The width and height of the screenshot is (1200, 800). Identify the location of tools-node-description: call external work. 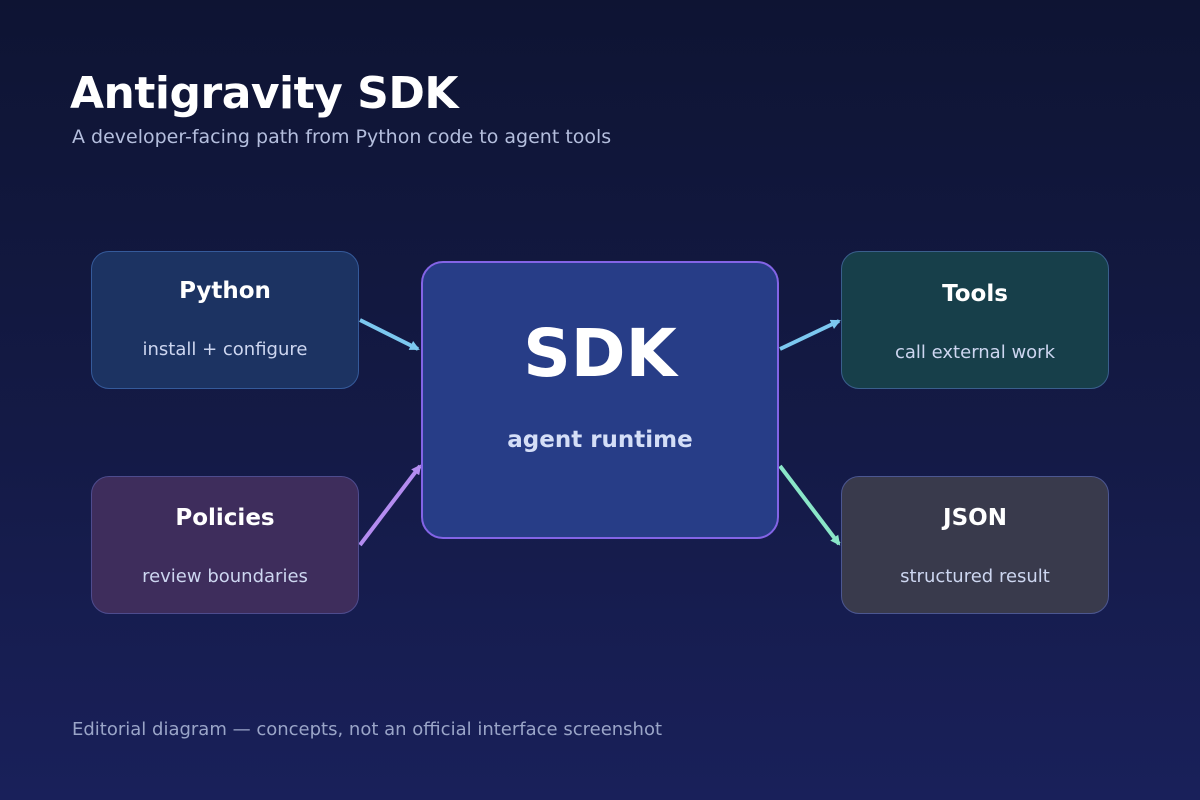
(975, 352).